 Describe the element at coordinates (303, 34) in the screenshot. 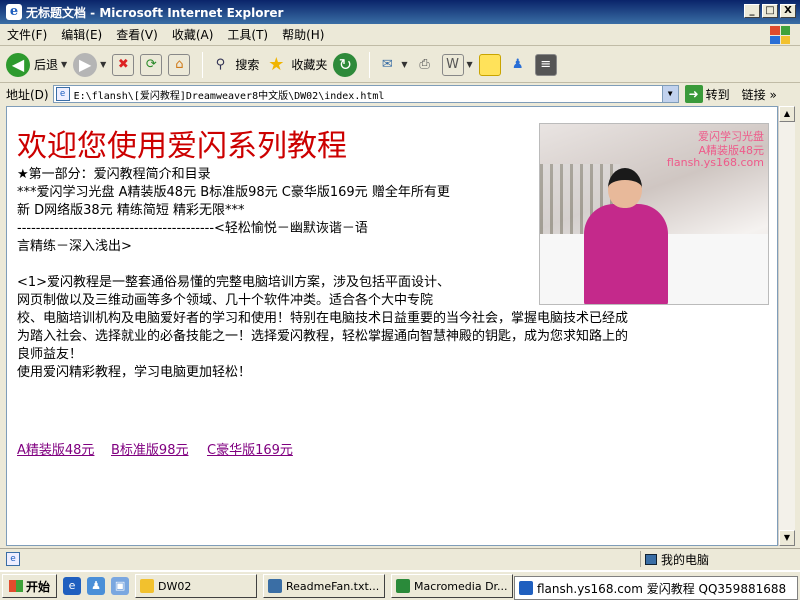

I see `menu-help: 帮助(H)` at that location.